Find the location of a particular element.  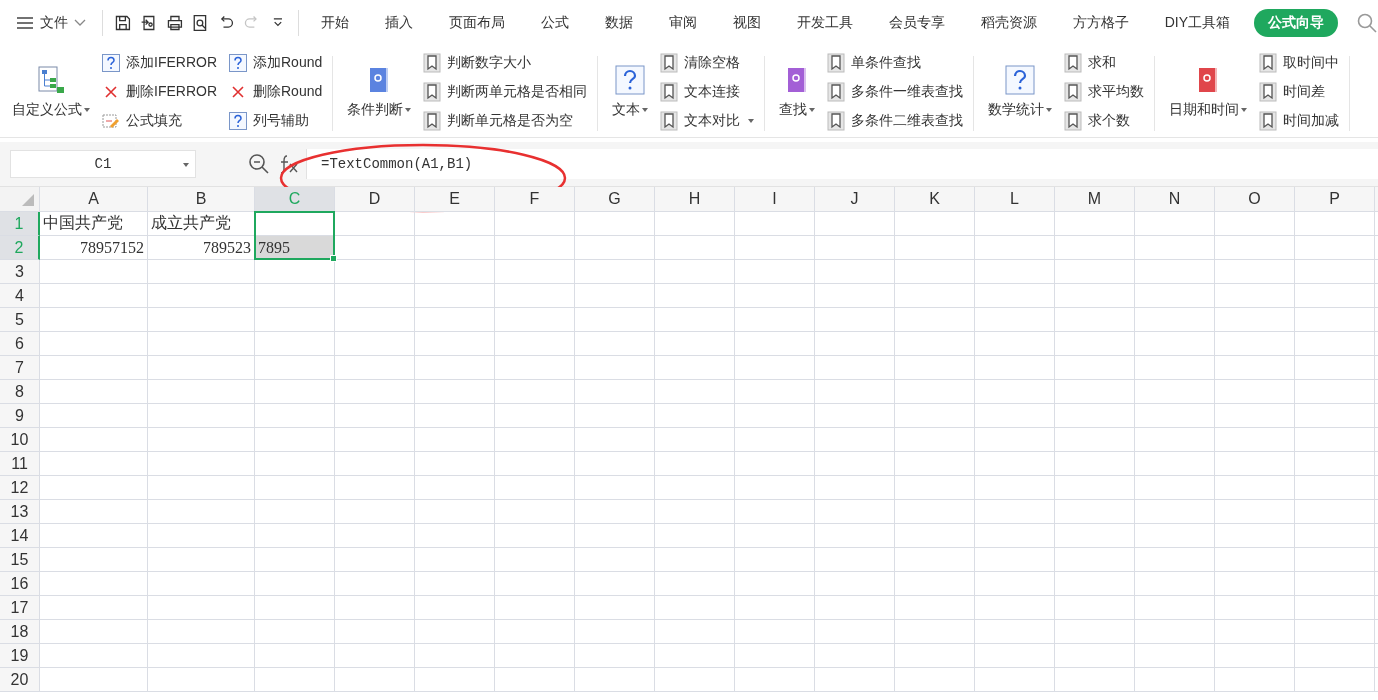

column-header: B is located at coordinates (201, 199).